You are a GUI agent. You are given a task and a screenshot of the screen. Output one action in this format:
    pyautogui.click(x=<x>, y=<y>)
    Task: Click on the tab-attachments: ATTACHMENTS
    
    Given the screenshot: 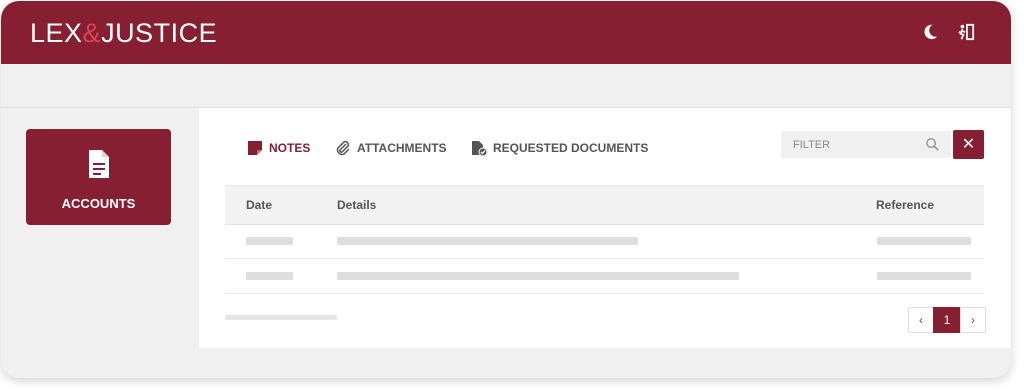 What is the action you would take?
    pyautogui.click(x=391, y=148)
    